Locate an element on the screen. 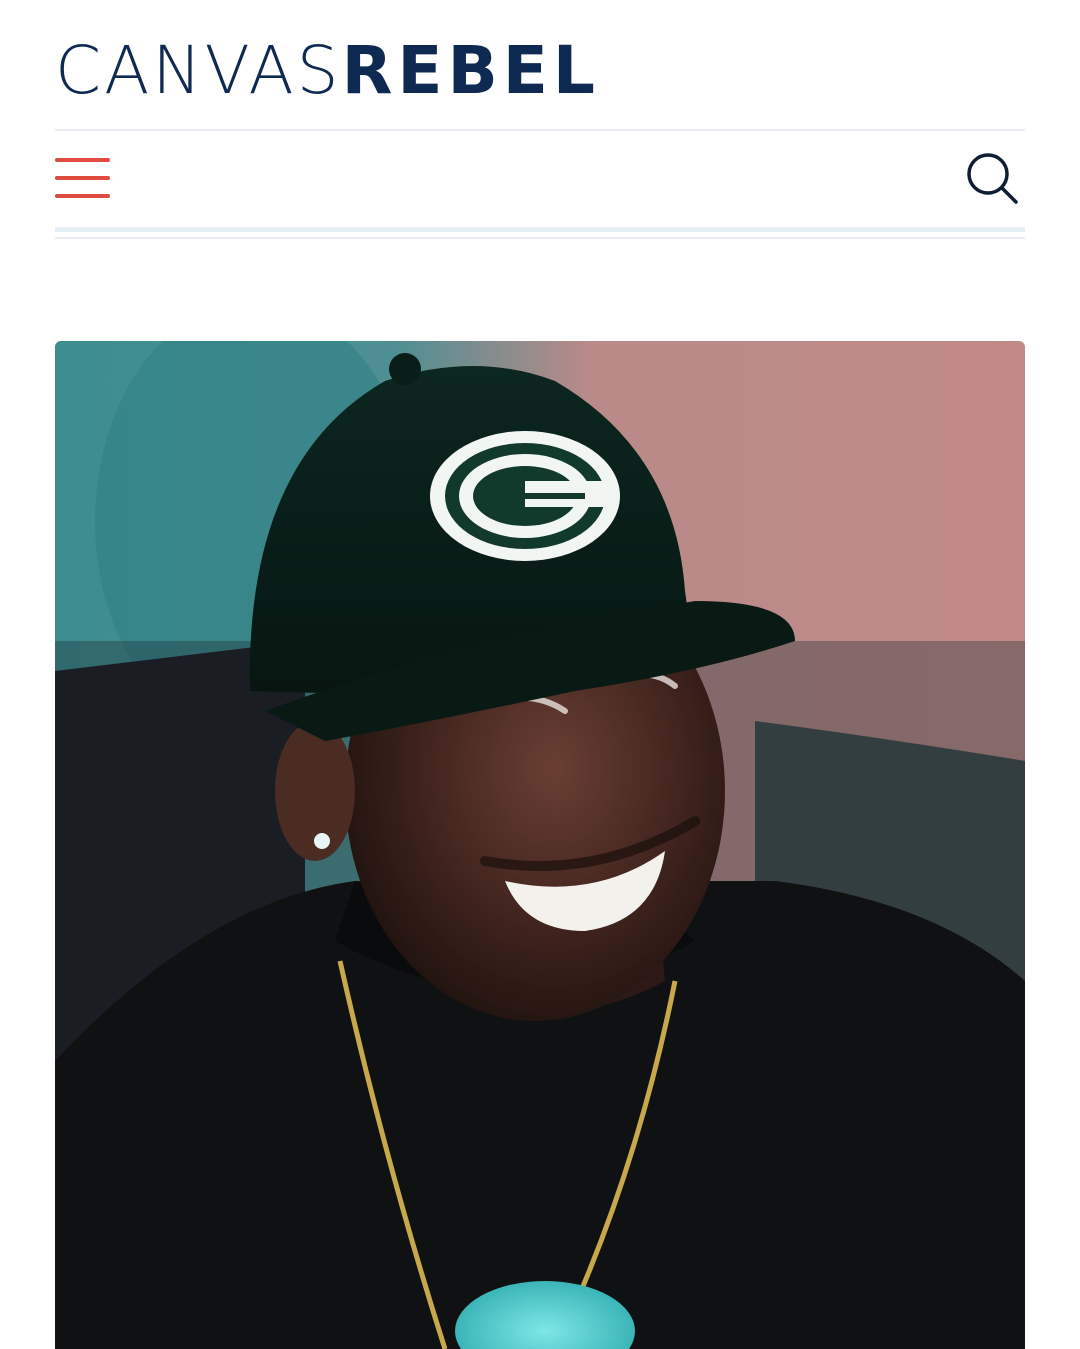 This screenshot has height=1349, width=1080. header-divider-bottom is located at coordinates (540, 229).